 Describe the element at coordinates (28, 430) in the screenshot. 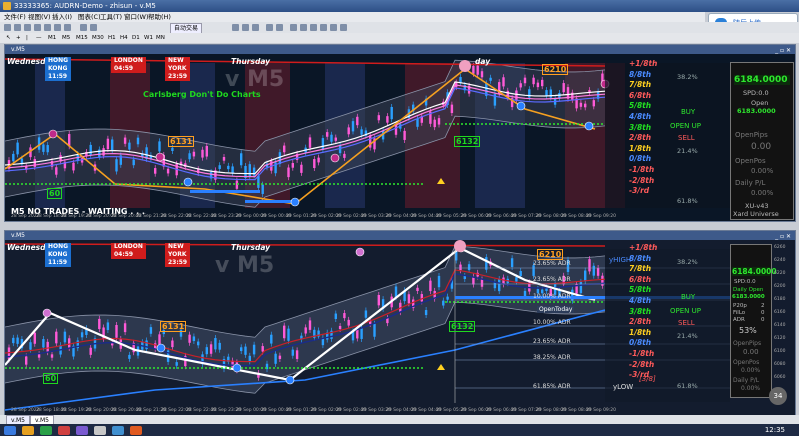

I see `taskbar-app-1-icon` at that location.